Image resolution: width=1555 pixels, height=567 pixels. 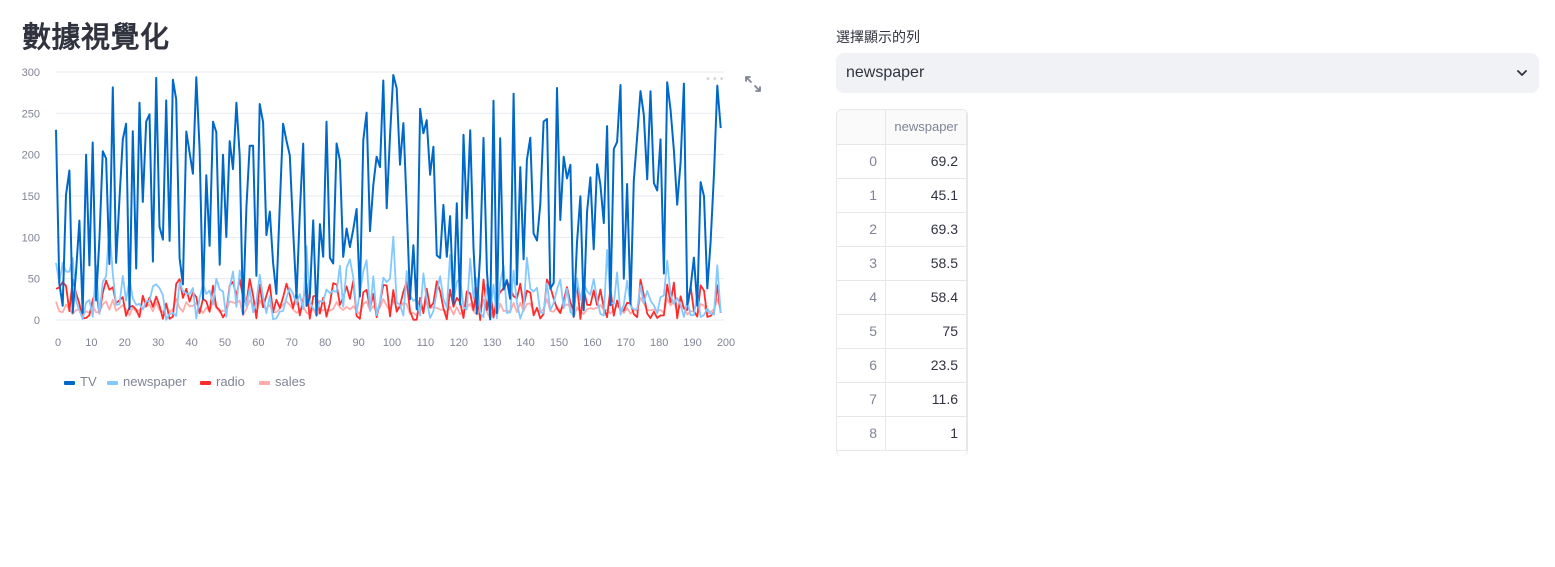 What do you see at coordinates (926, 263) in the screenshot?
I see `cell-value: 58.5` at bounding box center [926, 263].